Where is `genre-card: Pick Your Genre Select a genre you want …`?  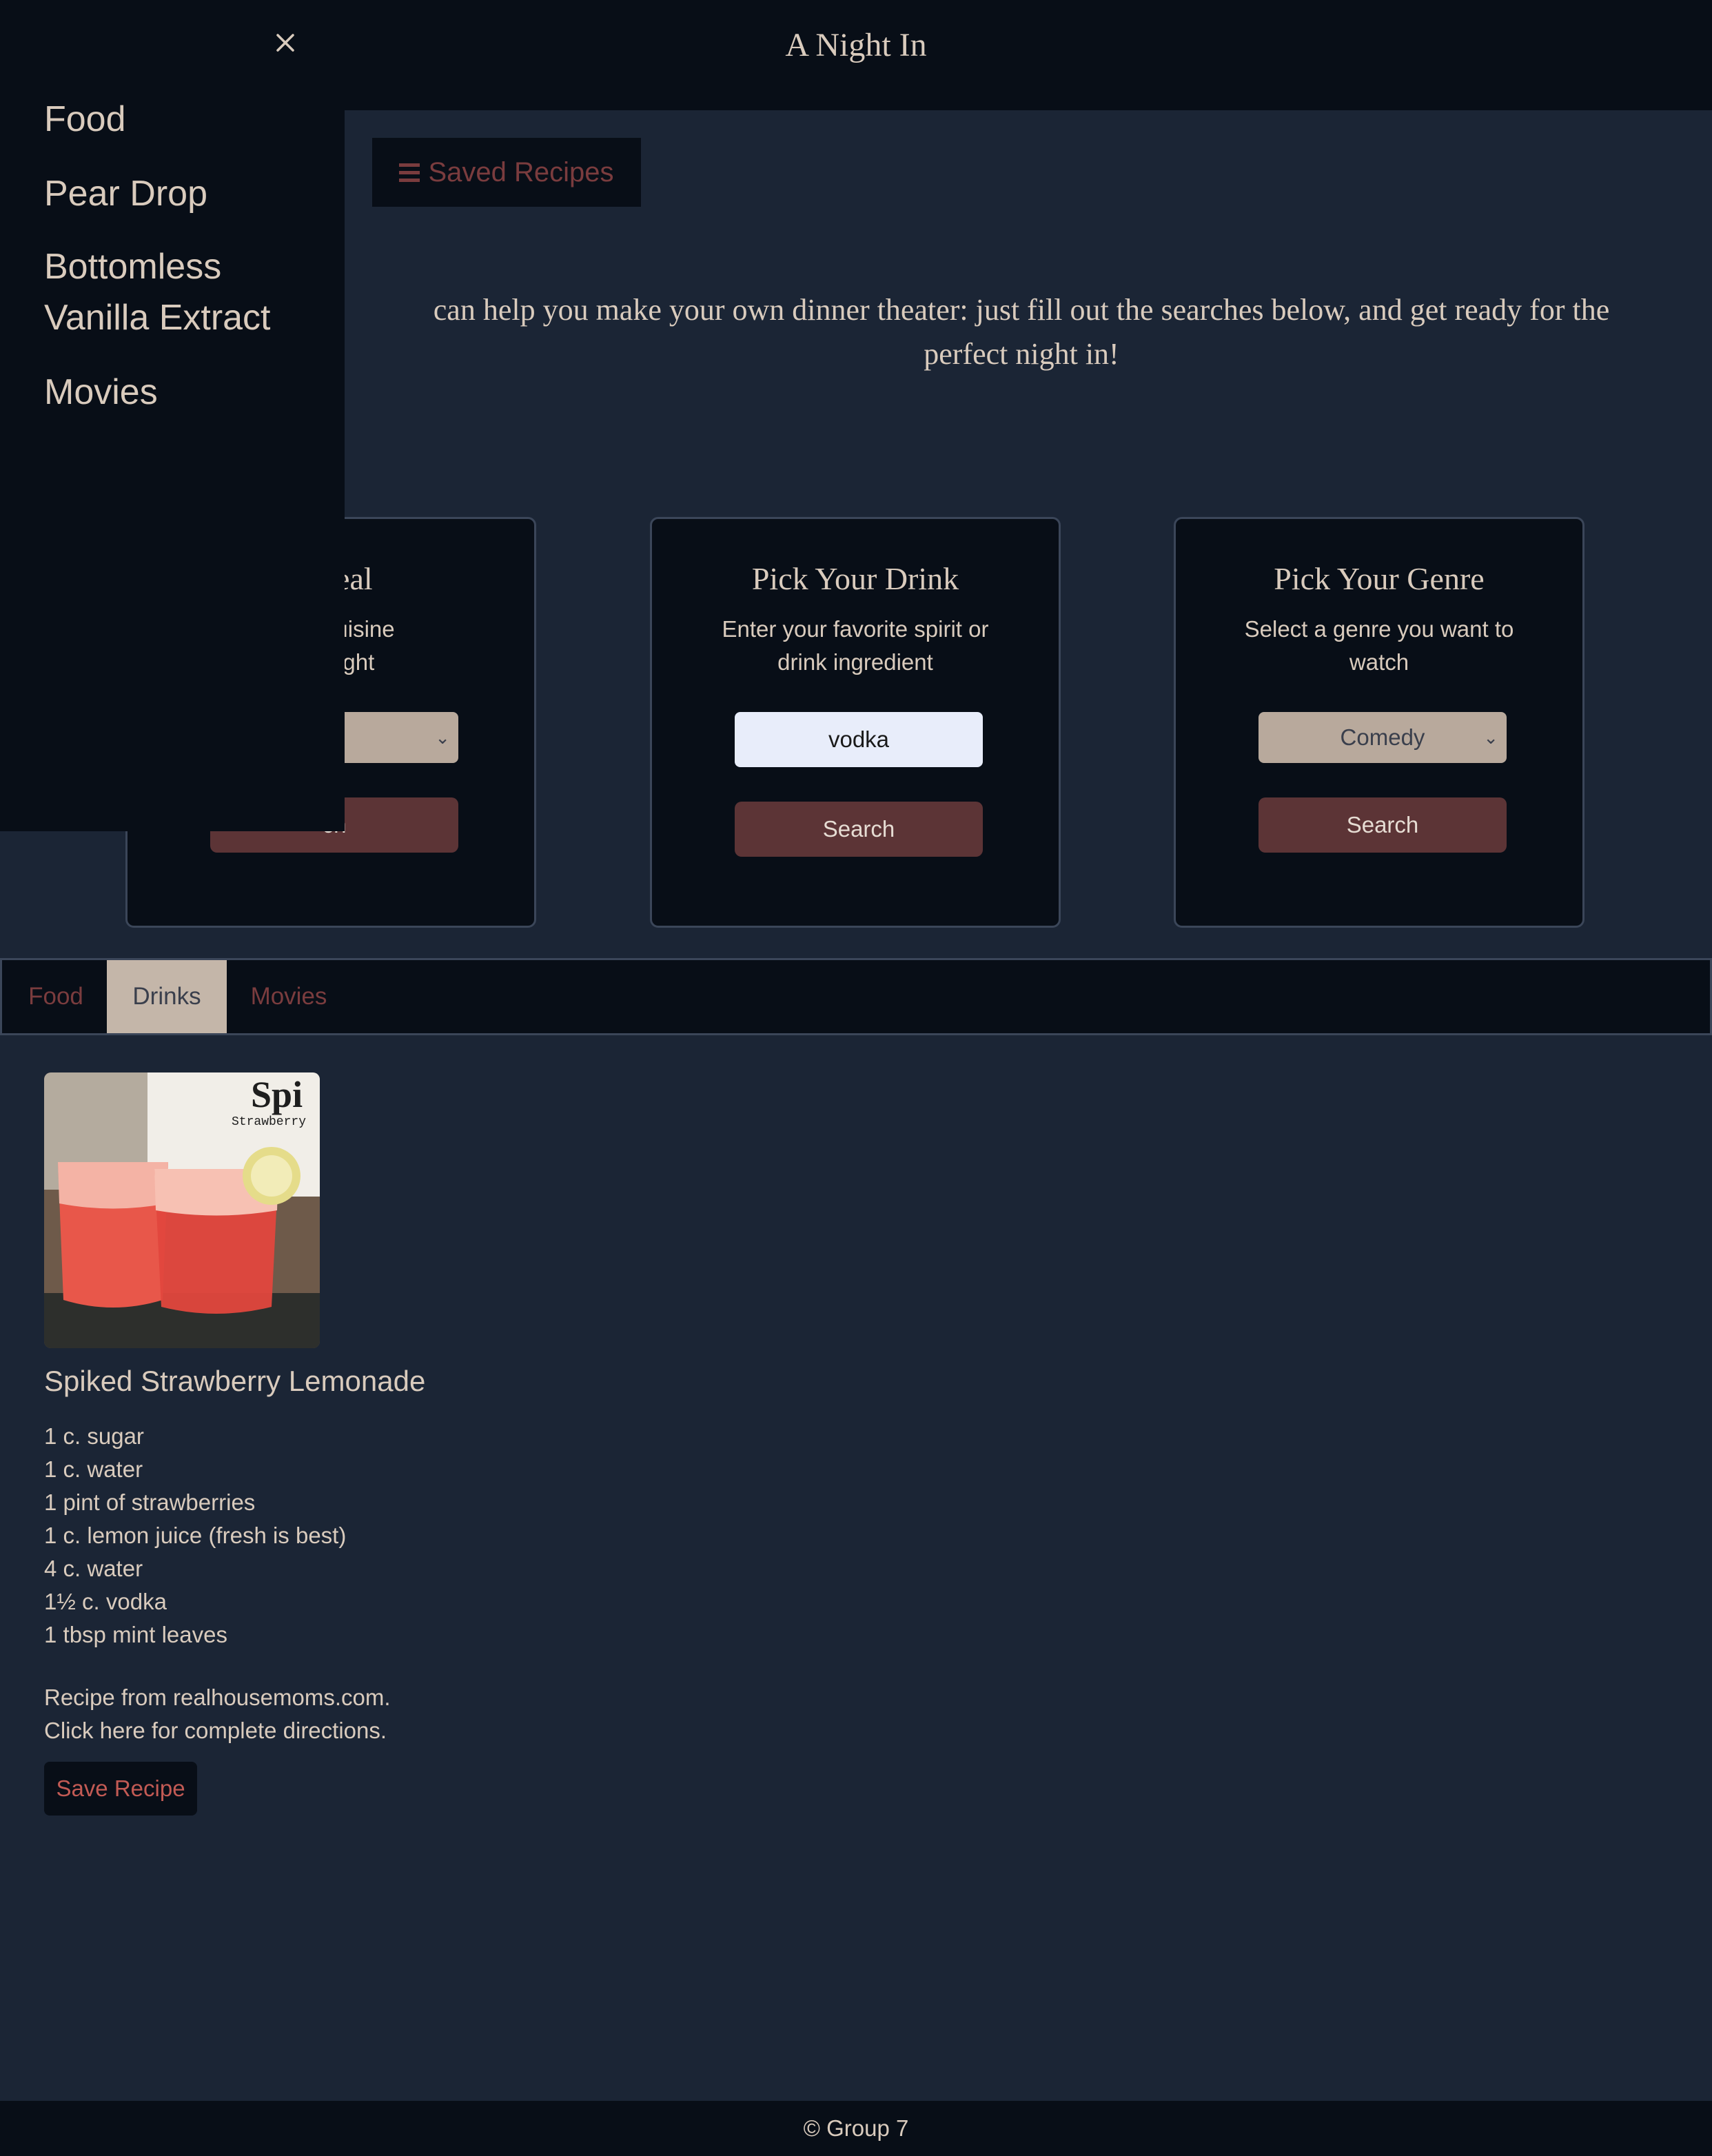
genre-card: Pick Your Genre Select a genre you want … is located at coordinates (1379, 722).